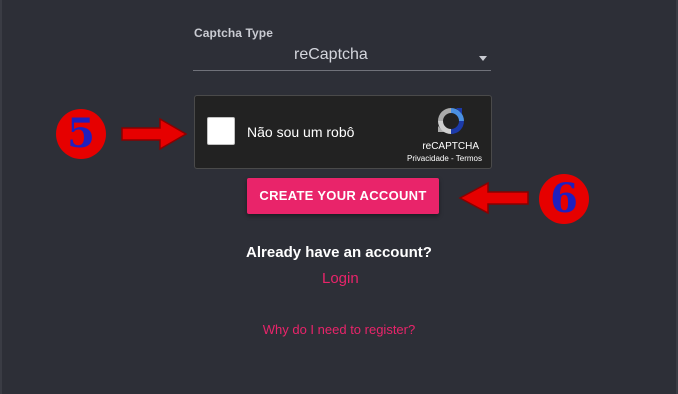 The image size is (678, 394). What do you see at coordinates (493, 198) in the screenshot?
I see `arrow-left-icon` at bounding box center [493, 198].